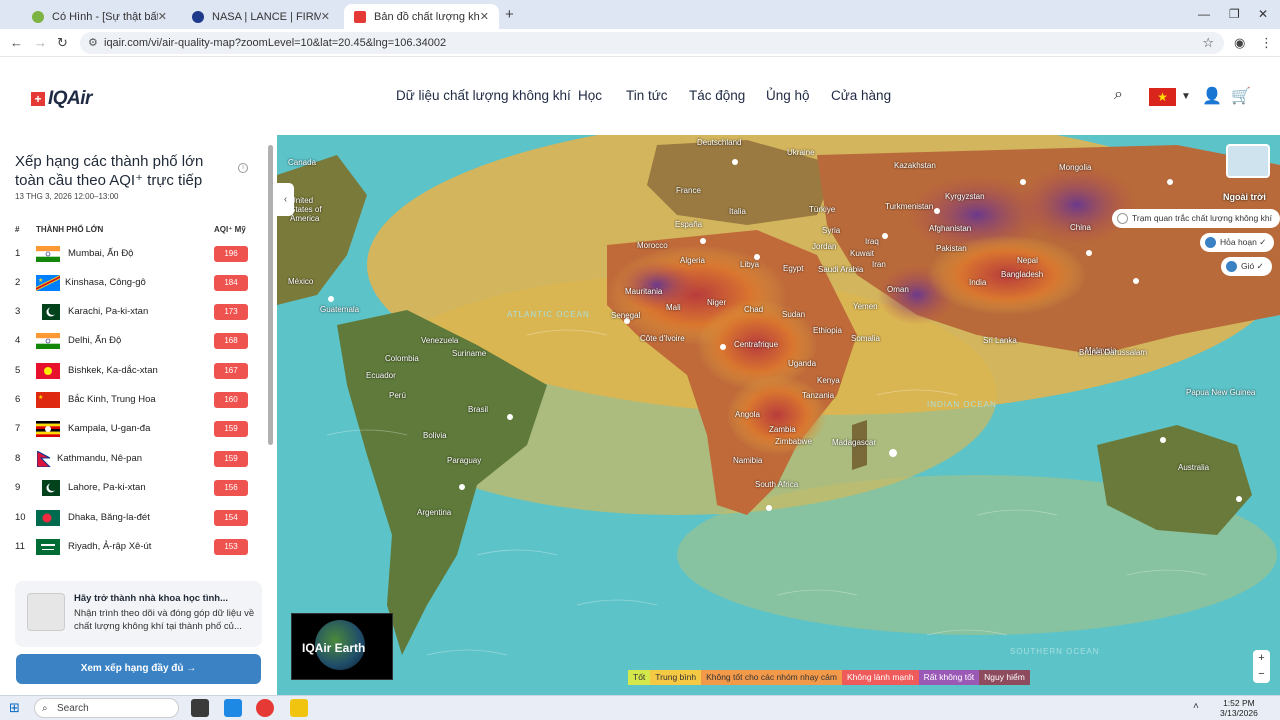  Describe the element at coordinates (135, 517) in the screenshot. I see `table-row: 10 Dhaka, Băng-la-đét 154` at that location.